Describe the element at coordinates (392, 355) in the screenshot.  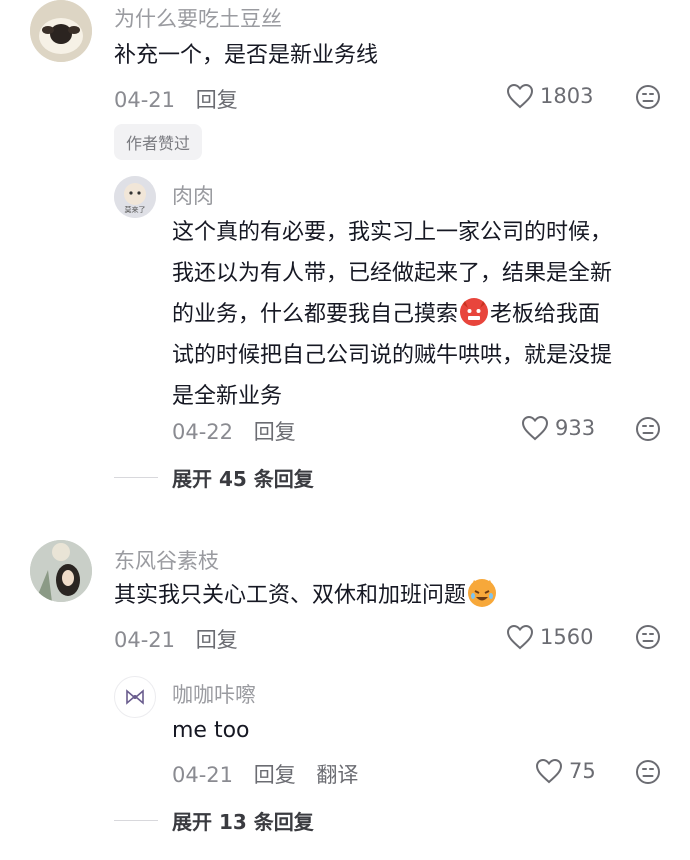
I see `reply-text-line: 试的时候把自己公司说的贼牛哄哄，就是没提` at that location.